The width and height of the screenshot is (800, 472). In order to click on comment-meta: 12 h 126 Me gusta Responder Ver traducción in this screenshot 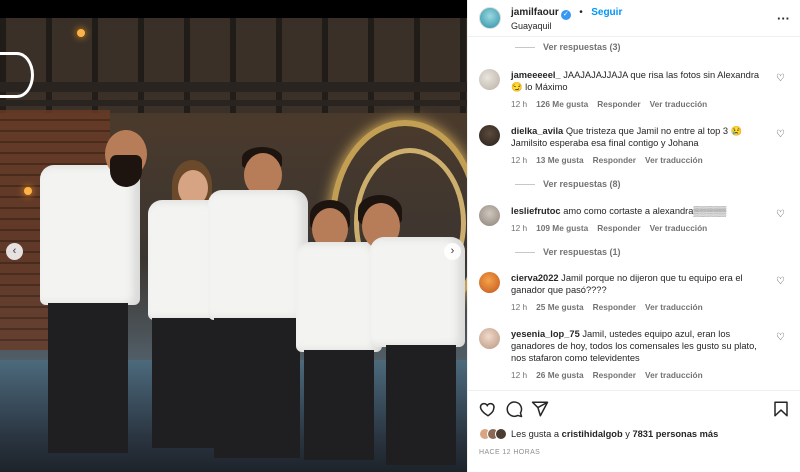, I will do `click(613, 104)`.